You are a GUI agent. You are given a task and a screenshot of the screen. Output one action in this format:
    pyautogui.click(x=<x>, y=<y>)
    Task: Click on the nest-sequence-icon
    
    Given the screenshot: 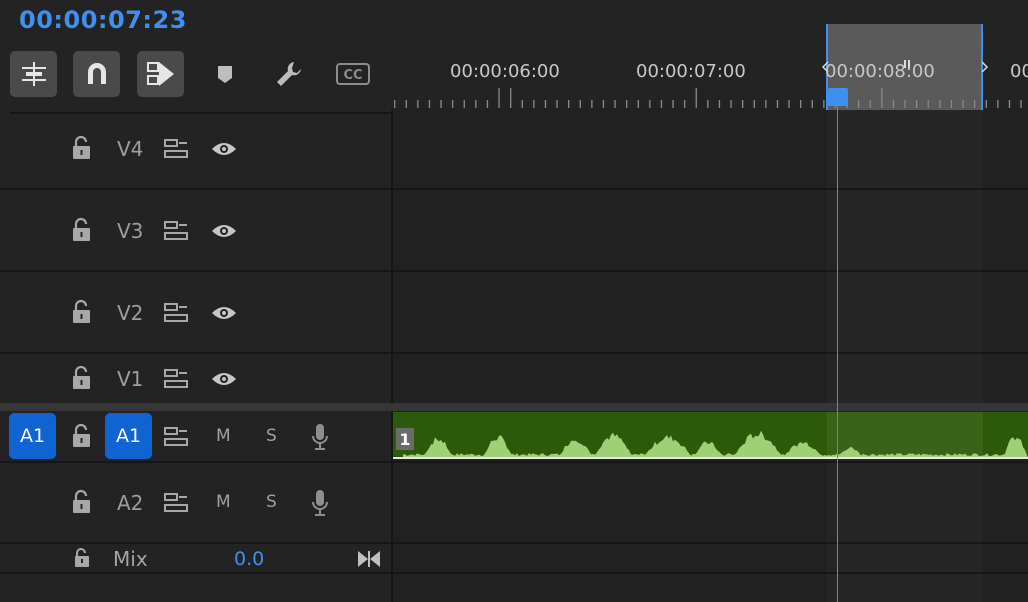 What is the action you would take?
    pyautogui.click(x=33, y=74)
    